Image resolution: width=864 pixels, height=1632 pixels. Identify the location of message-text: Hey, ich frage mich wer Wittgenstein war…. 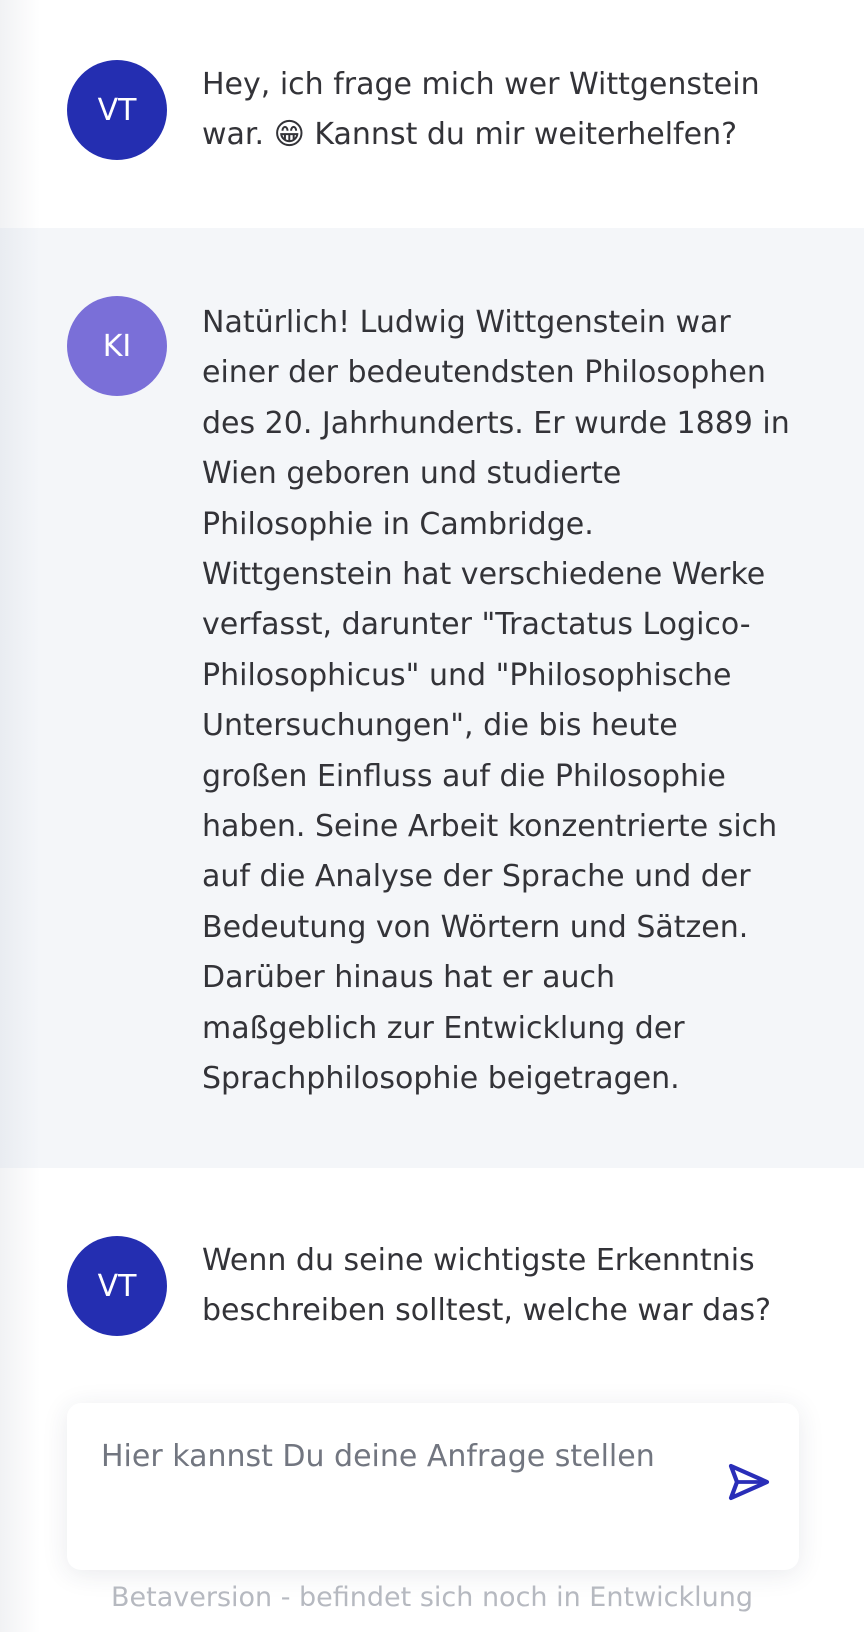
(481, 110).